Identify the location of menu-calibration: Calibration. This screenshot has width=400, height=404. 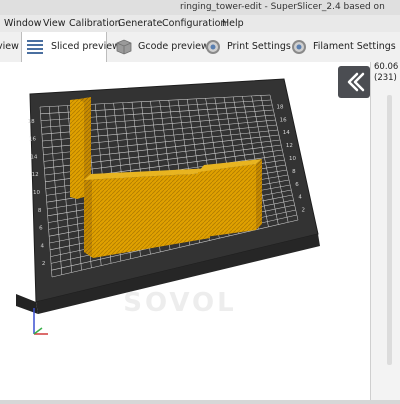
(95, 23).